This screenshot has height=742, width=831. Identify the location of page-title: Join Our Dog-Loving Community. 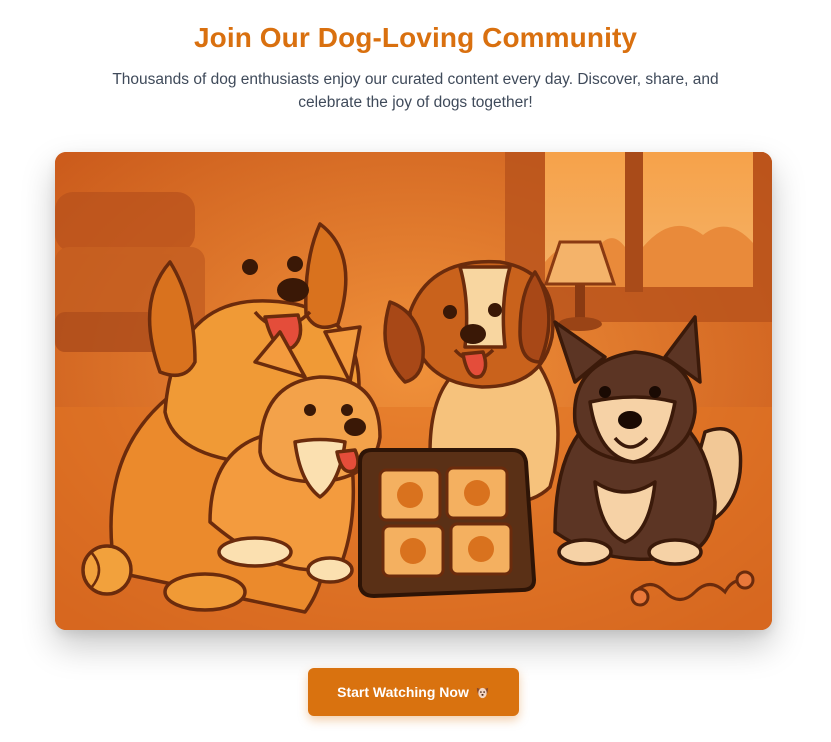
(415, 37).